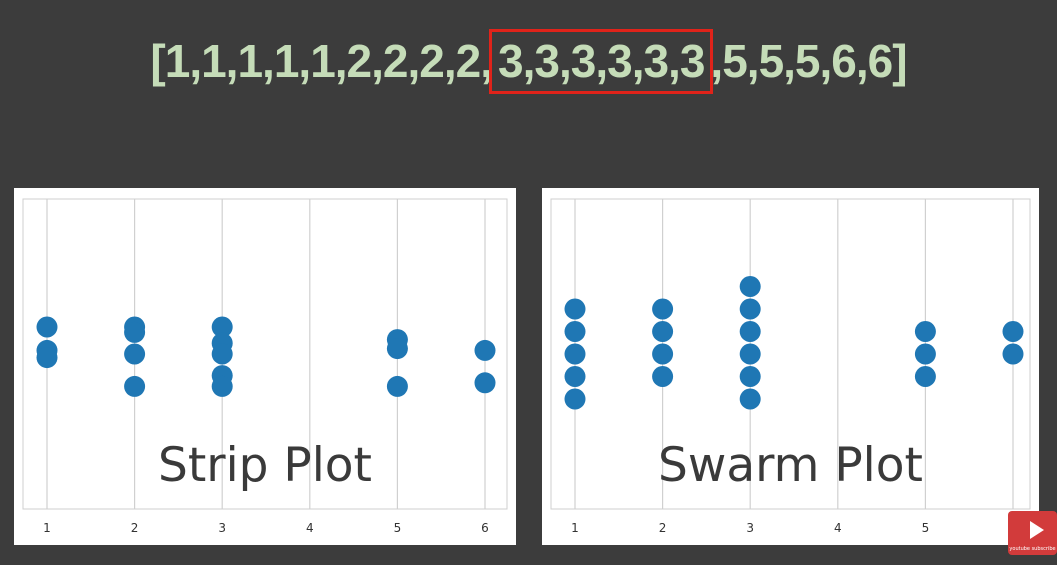 The image size is (1057, 565). I want to click on x-tick-label: 6, so click(485, 528).